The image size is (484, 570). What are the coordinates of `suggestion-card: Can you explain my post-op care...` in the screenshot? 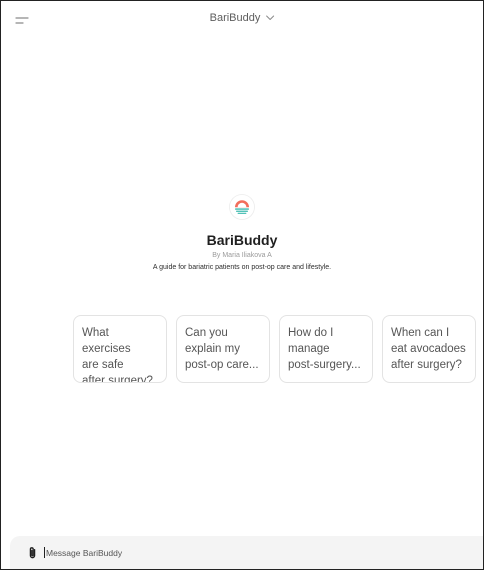 It's located at (223, 349).